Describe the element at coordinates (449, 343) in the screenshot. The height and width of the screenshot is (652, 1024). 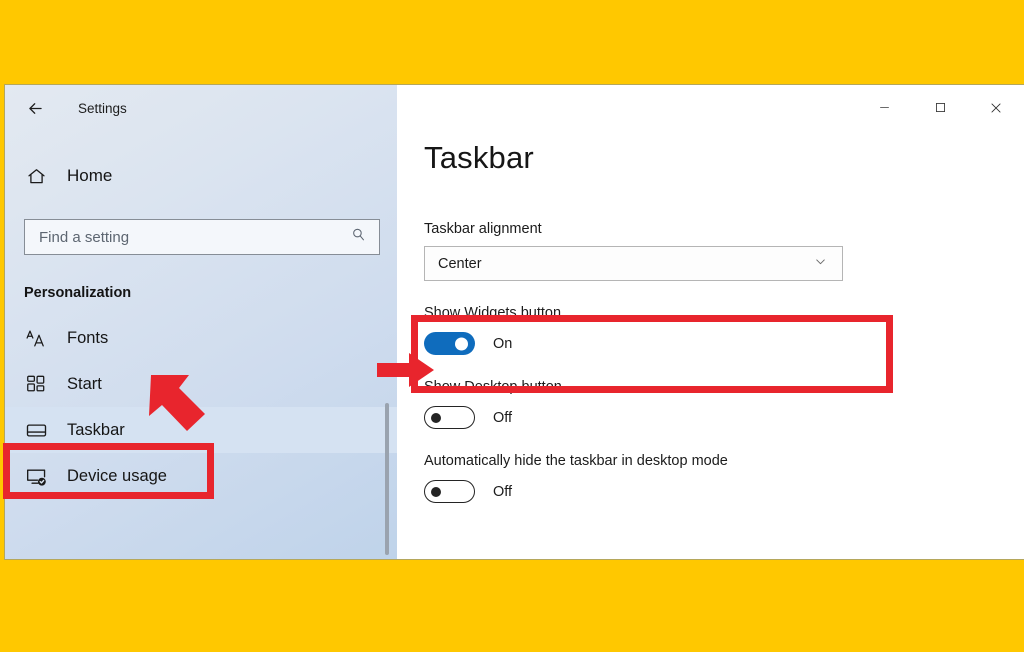
I see `show-widgets-toggle` at that location.